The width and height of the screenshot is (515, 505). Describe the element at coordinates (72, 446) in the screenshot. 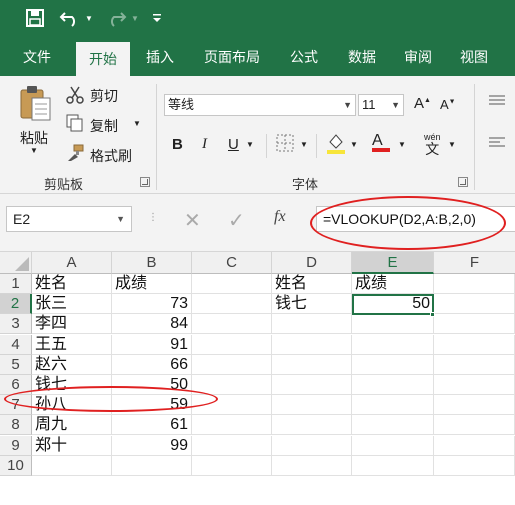

I see `cell-a9: 郑十` at that location.